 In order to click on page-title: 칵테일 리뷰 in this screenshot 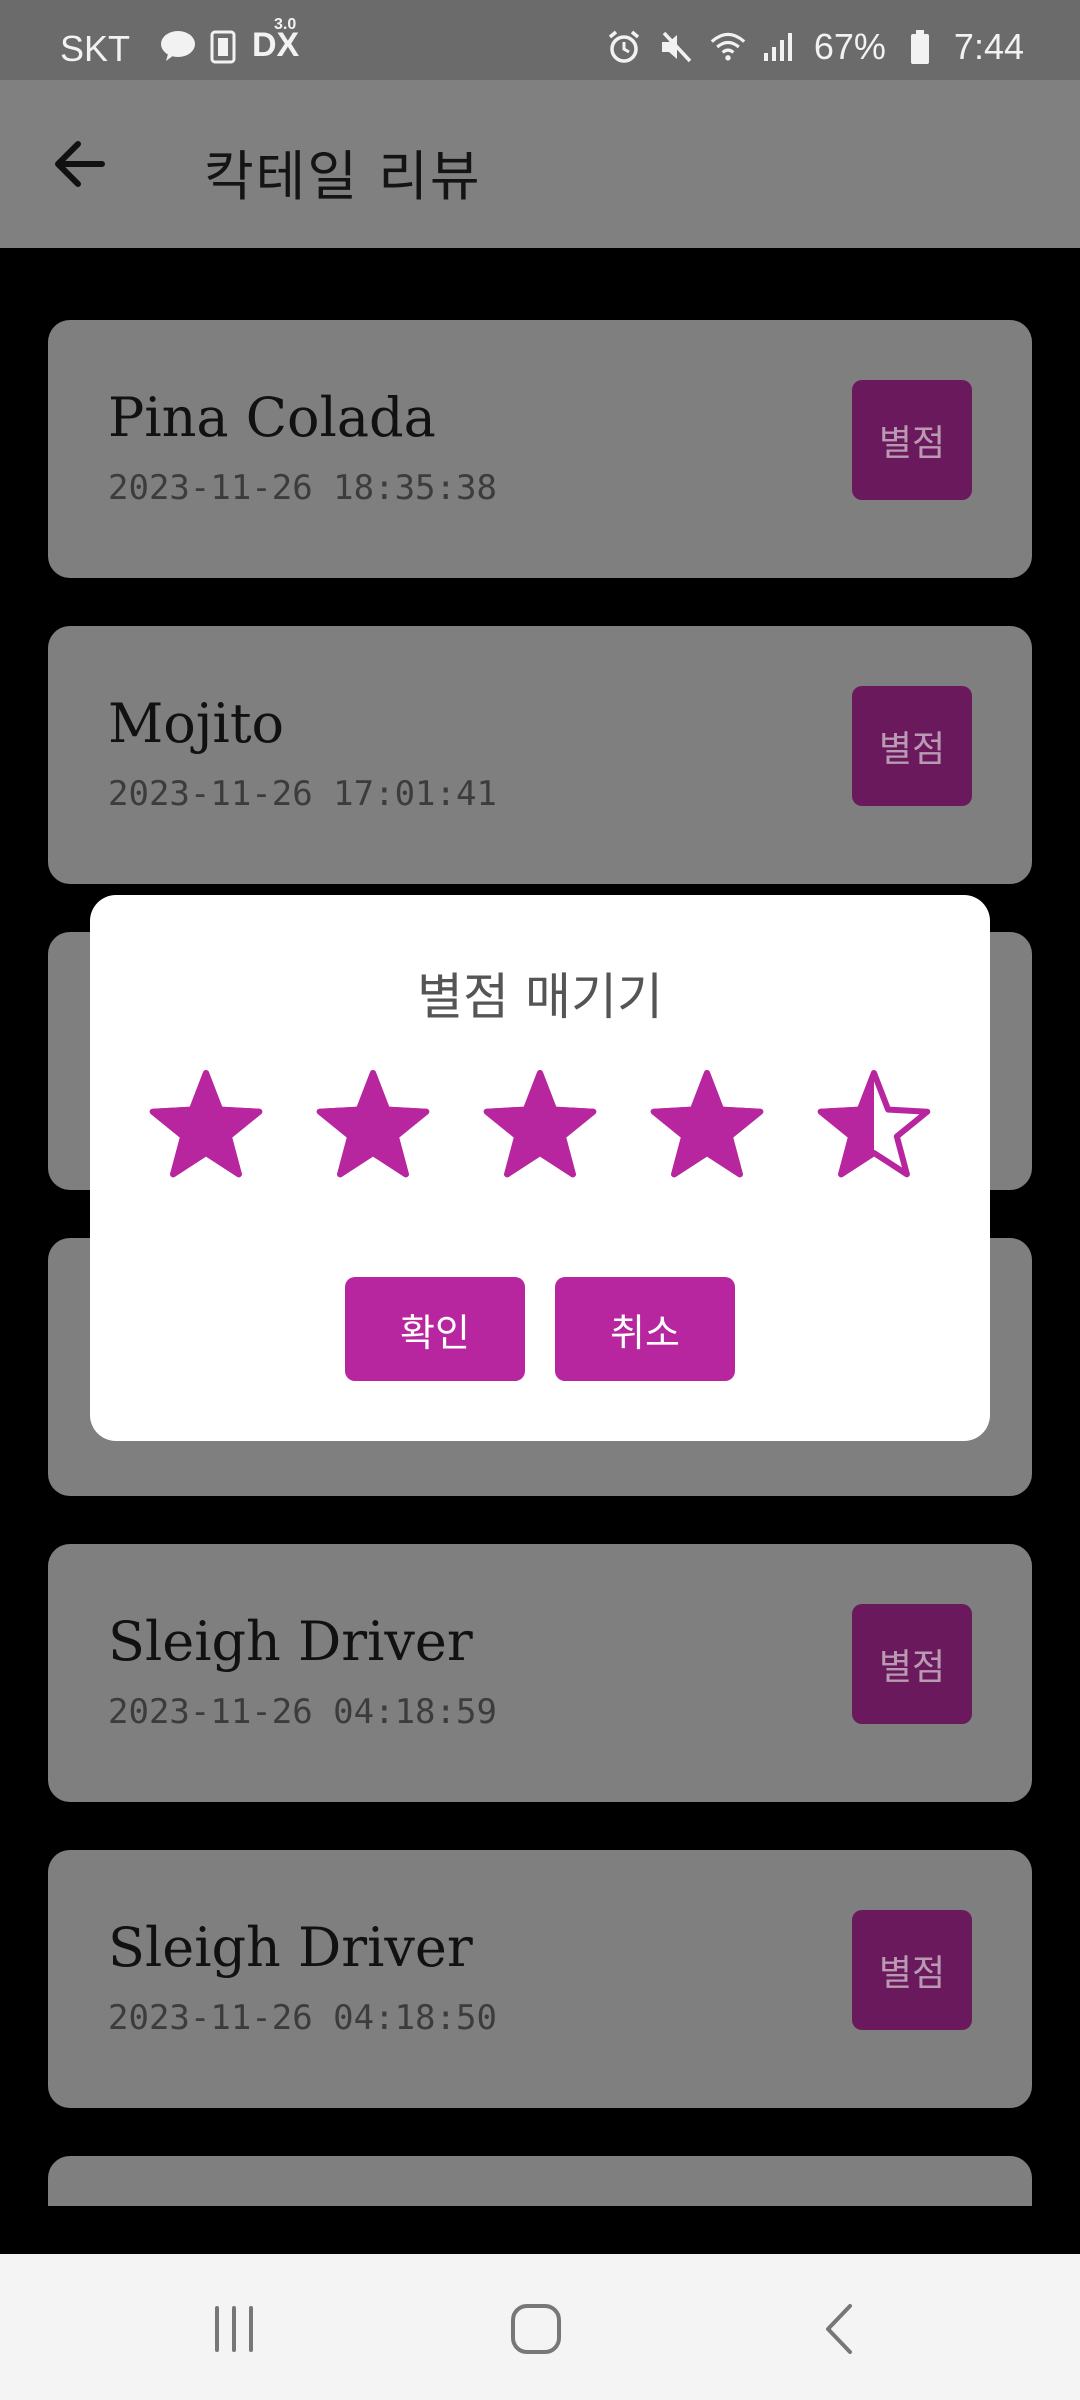, I will do `click(343, 176)`.